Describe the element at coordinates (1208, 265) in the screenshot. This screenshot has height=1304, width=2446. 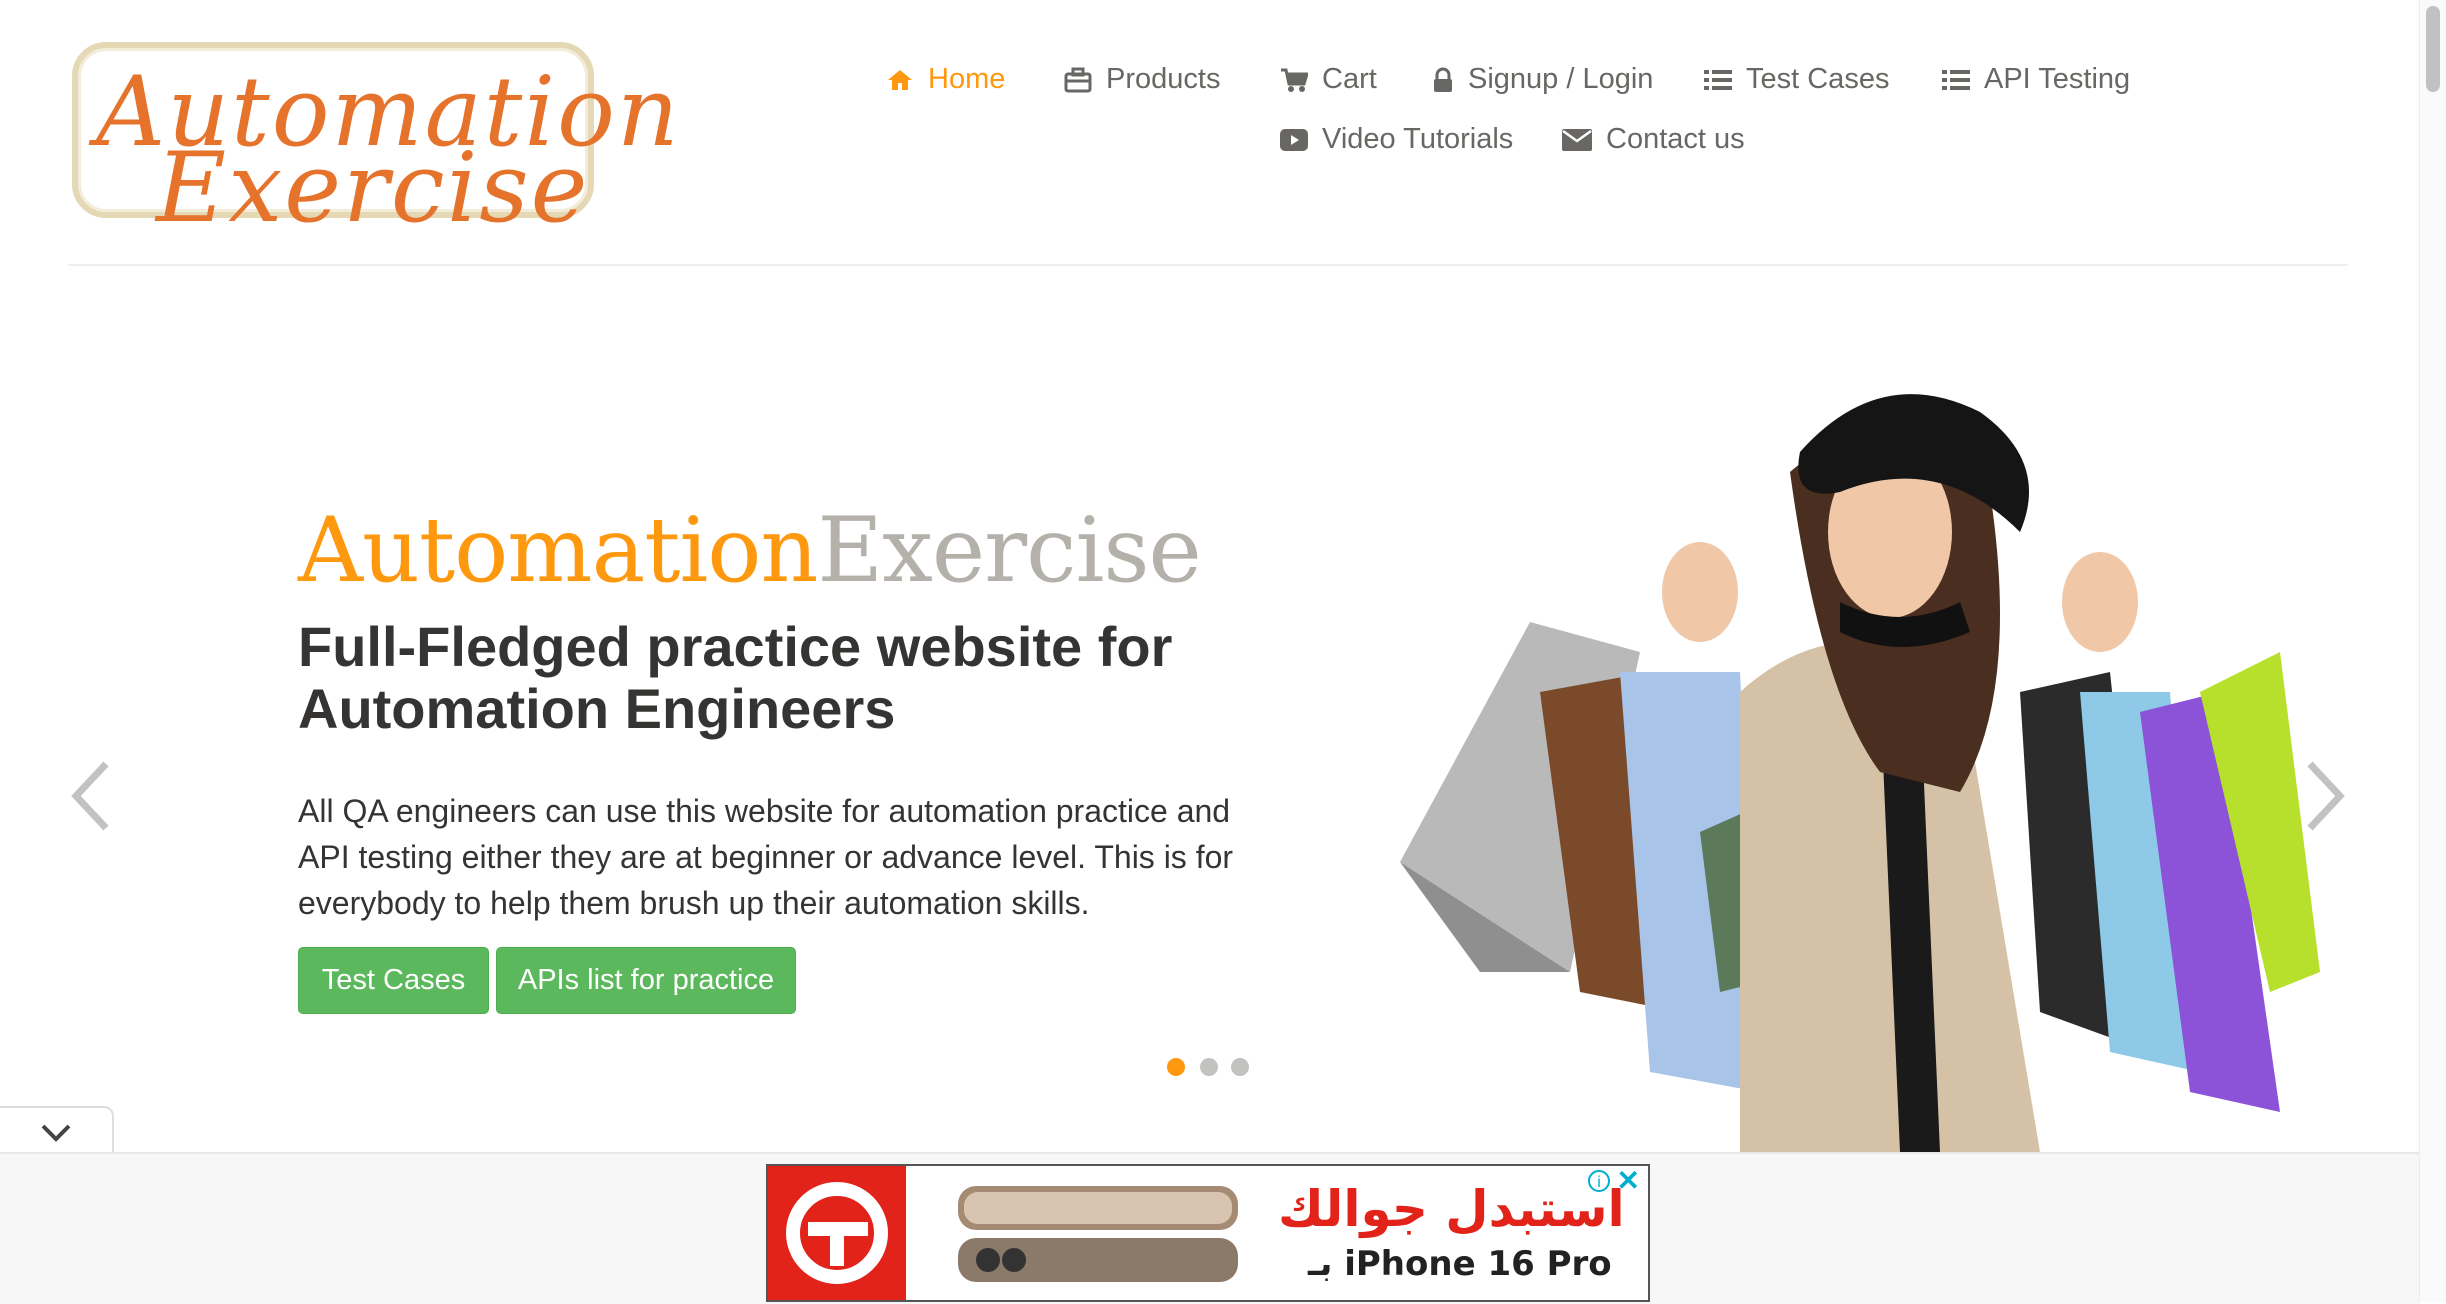
I see `header-divider` at that location.